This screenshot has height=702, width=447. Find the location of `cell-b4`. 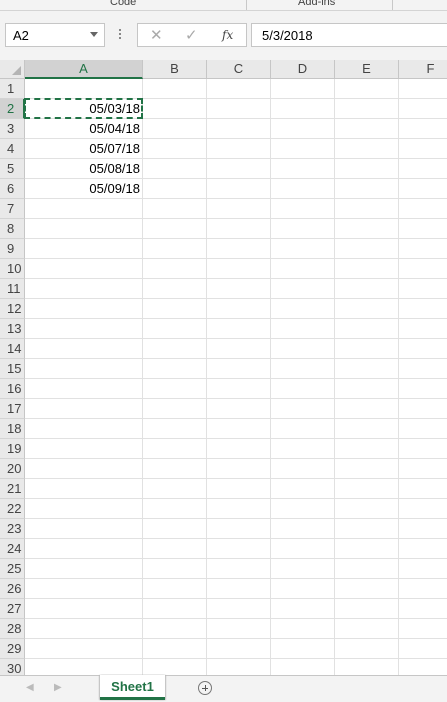

cell-b4 is located at coordinates (175, 149).